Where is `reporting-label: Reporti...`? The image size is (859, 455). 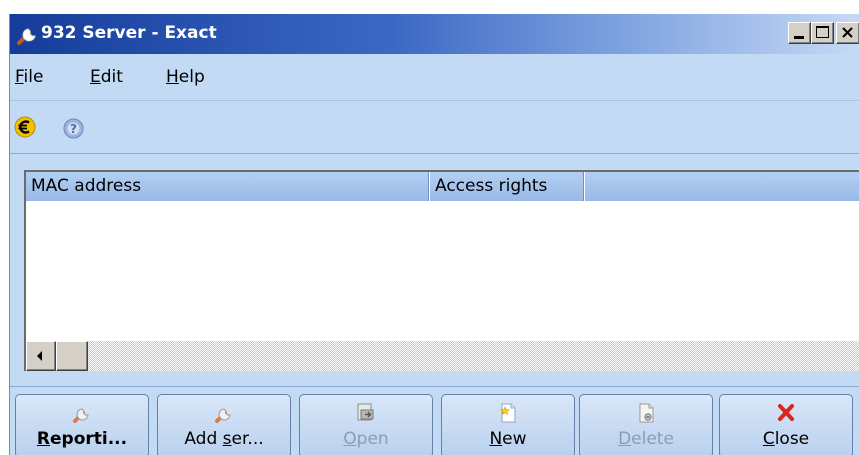 reporting-label: Reporti... is located at coordinates (82, 439).